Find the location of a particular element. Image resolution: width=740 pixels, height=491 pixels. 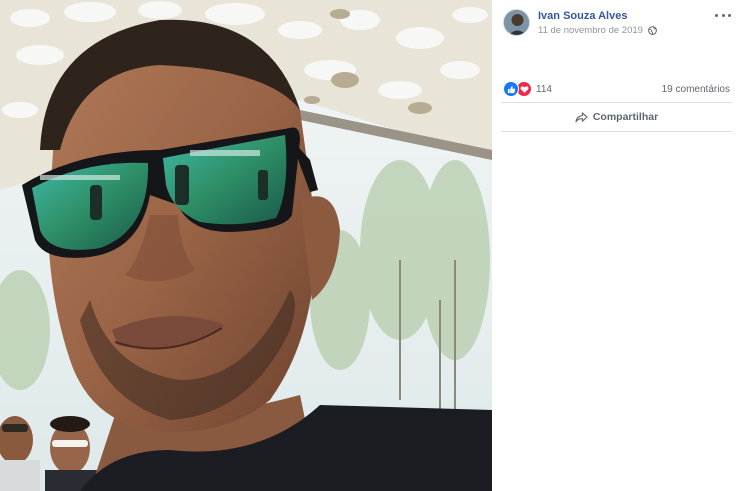

thumbs-up-icon is located at coordinates (511, 89).